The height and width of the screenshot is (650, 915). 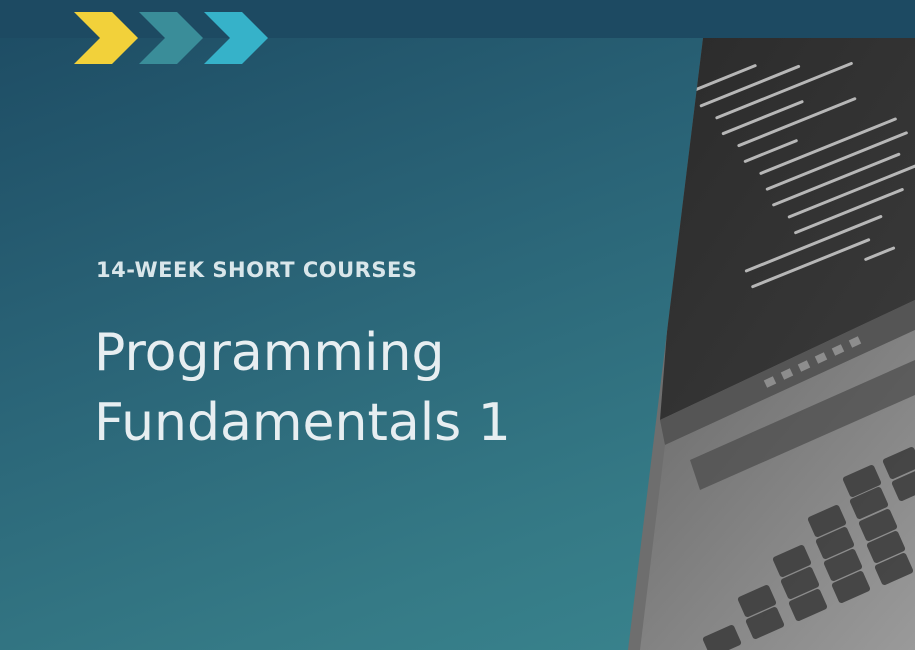 What do you see at coordinates (374, 388) in the screenshot?
I see `course-title: Programming Fundamentals 1` at bounding box center [374, 388].